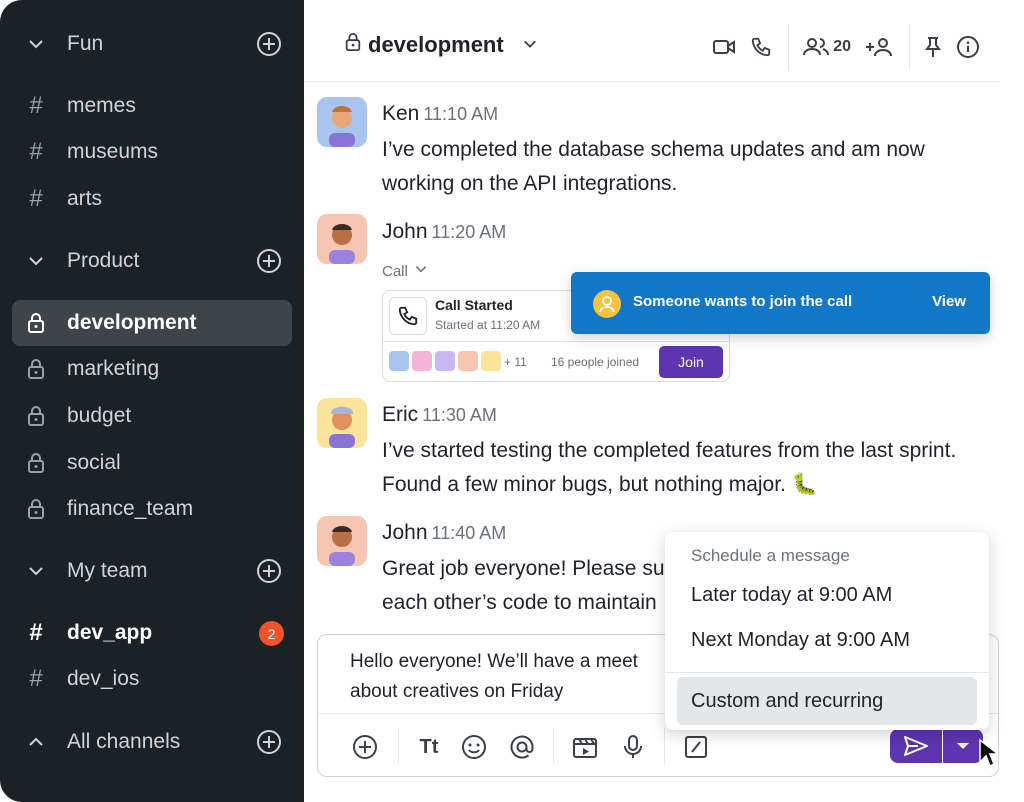 The height and width of the screenshot is (802, 1024). I want to click on section-label: Product, so click(103, 260).